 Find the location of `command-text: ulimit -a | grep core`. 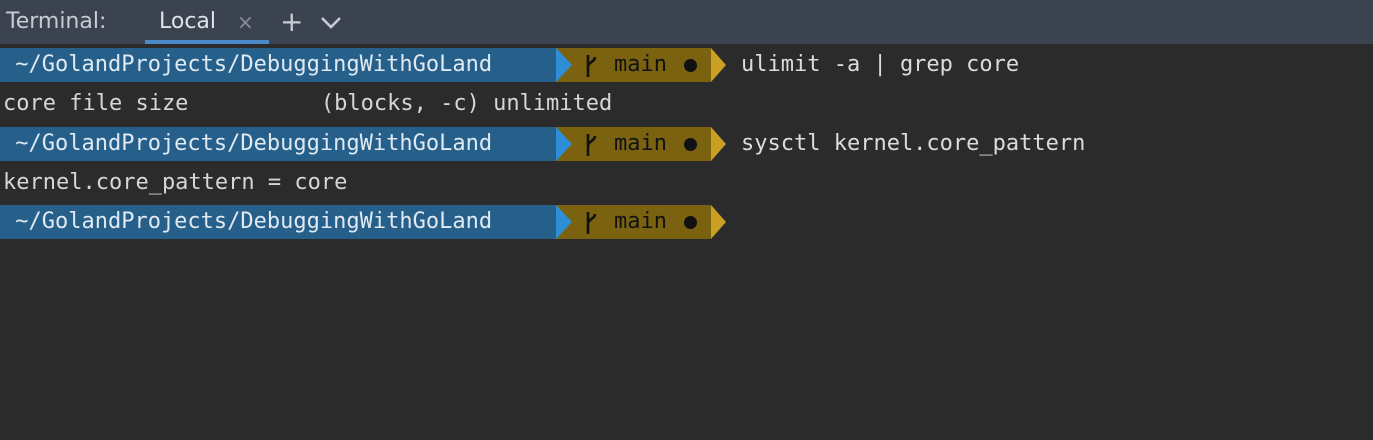

command-text: ulimit -a | grep core is located at coordinates (880, 64).